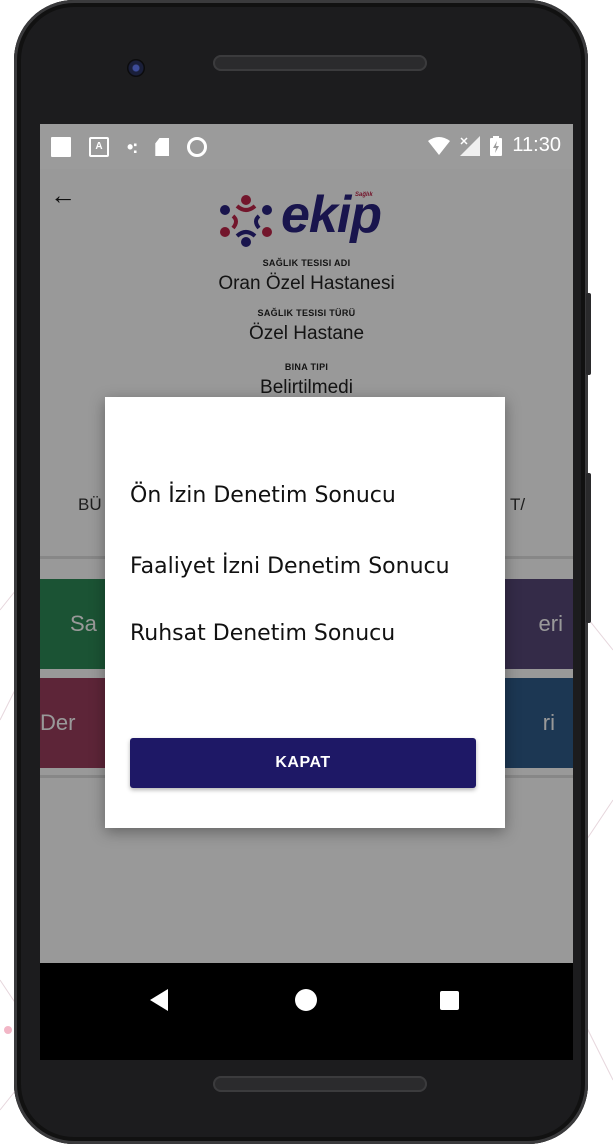  I want to click on close-button: KAPAT, so click(303, 763).